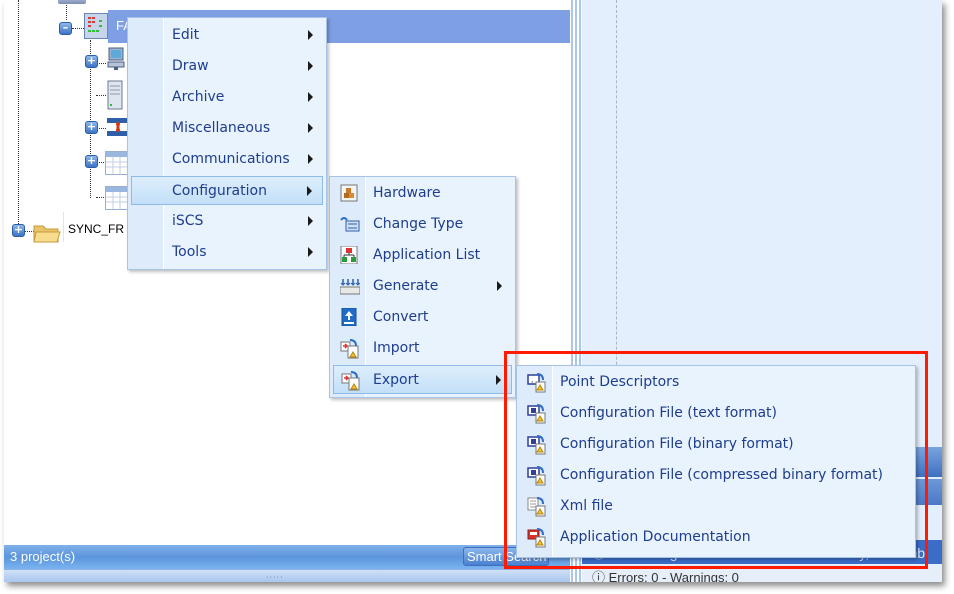 This screenshot has height=594, width=954. Describe the element at coordinates (43, 556) in the screenshot. I see `project-count: 3 project(s)` at that location.